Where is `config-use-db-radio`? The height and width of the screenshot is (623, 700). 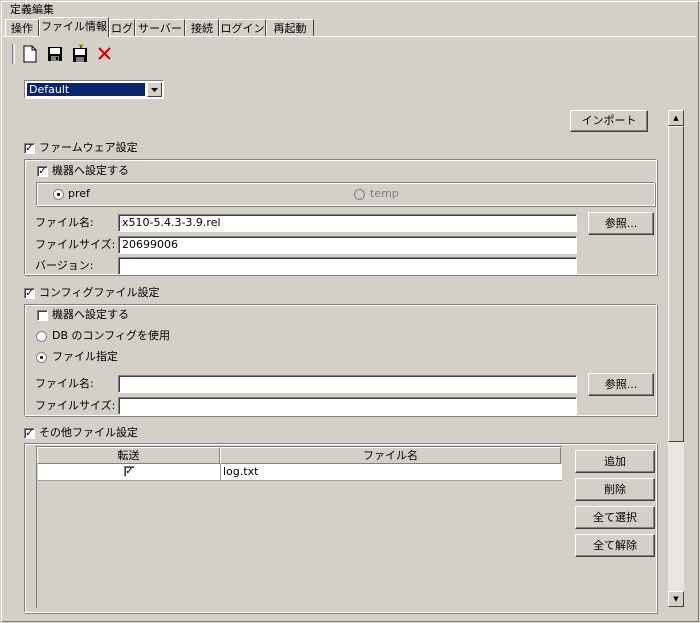 config-use-db-radio is located at coordinates (41, 336).